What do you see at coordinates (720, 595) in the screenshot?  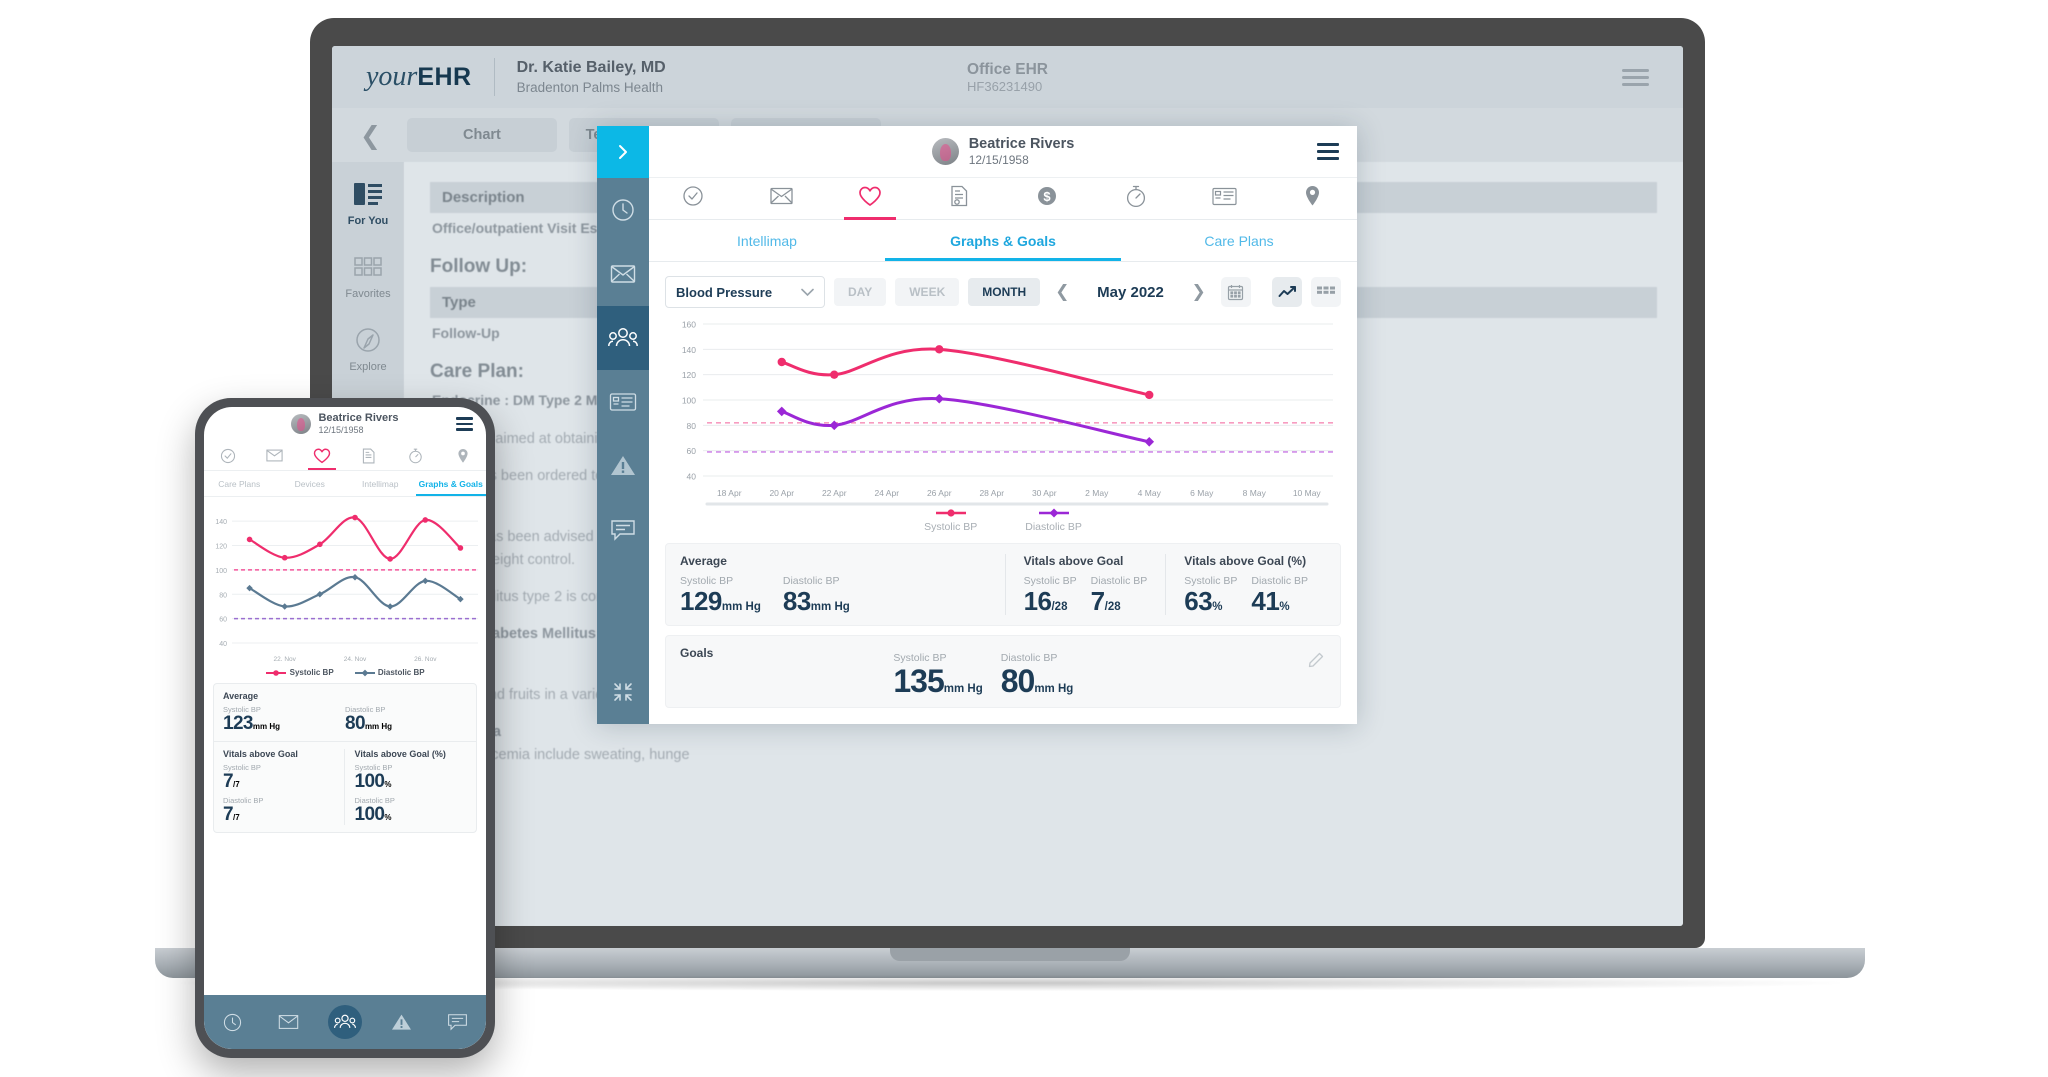 I see `metric-average-systolic: Systolic BP 129mm Hg` at bounding box center [720, 595].